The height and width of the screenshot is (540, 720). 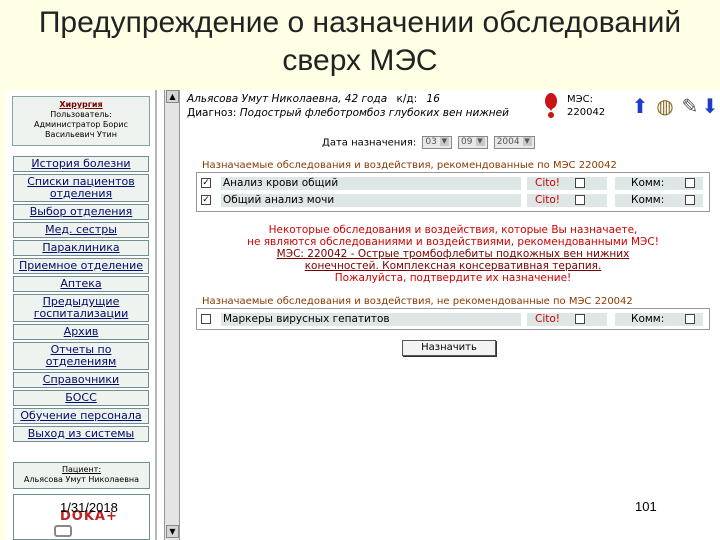 What do you see at coordinates (360, 22) in the screenshot?
I see `slide-title-line1: Предупреждение о назначении обследований` at bounding box center [360, 22].